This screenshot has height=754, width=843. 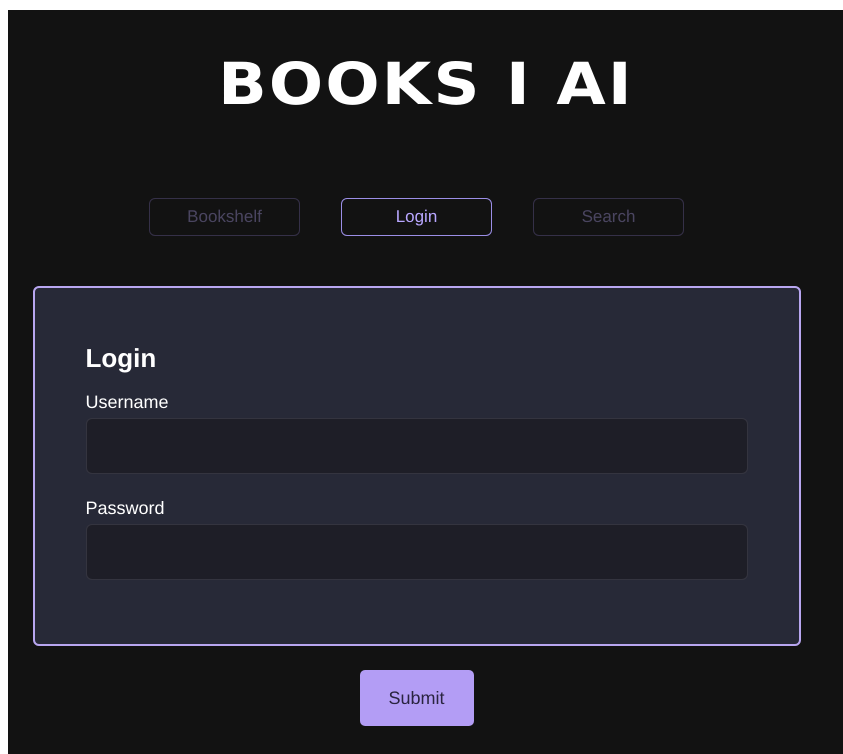 I want to click on field-label: Password, so click(x=126, y=508).